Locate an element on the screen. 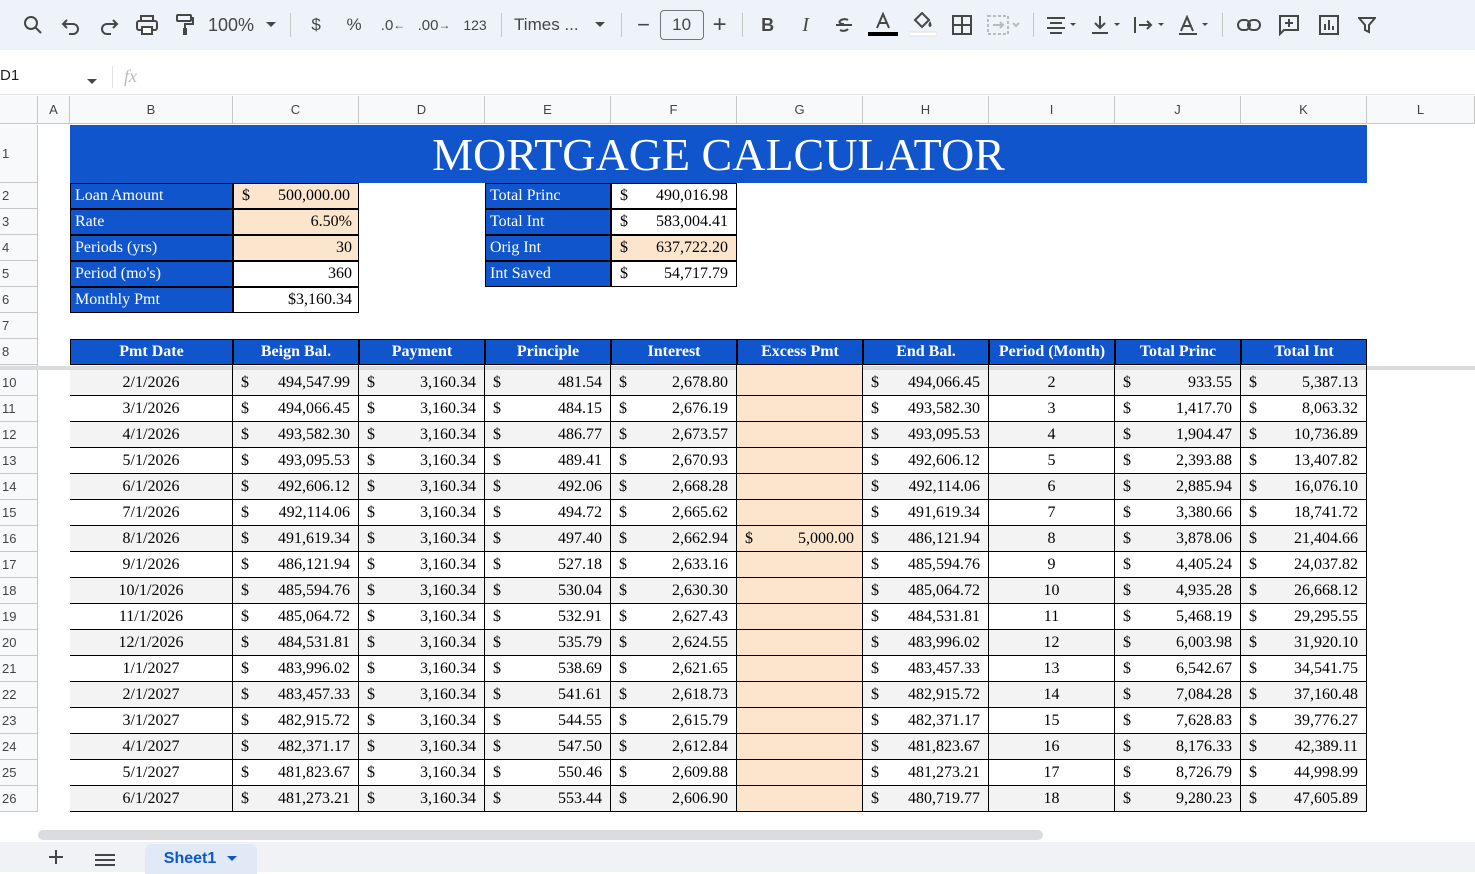  table-cell: $2,621.65 is located at coordinates (674, 669).